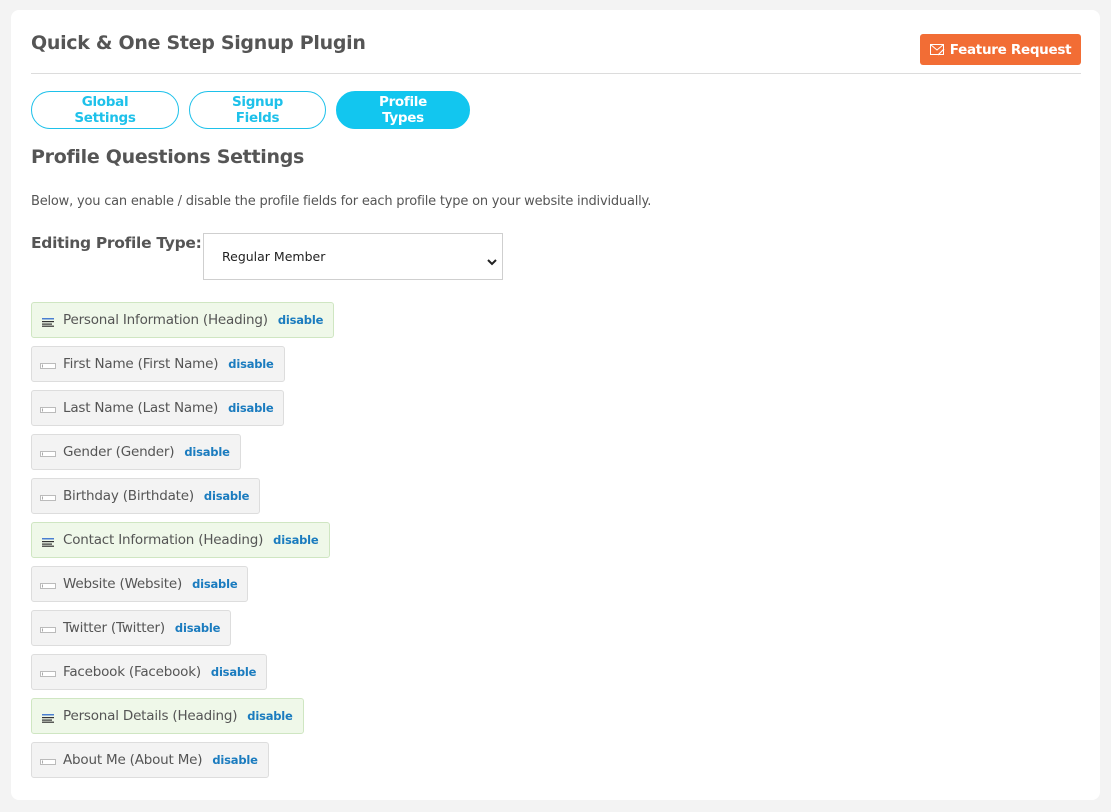 The width and height of the screenshot is (1111, 812). Describe the element at coordinates (937, 49) in the screenshot. I see `envelope-icon` at that location.